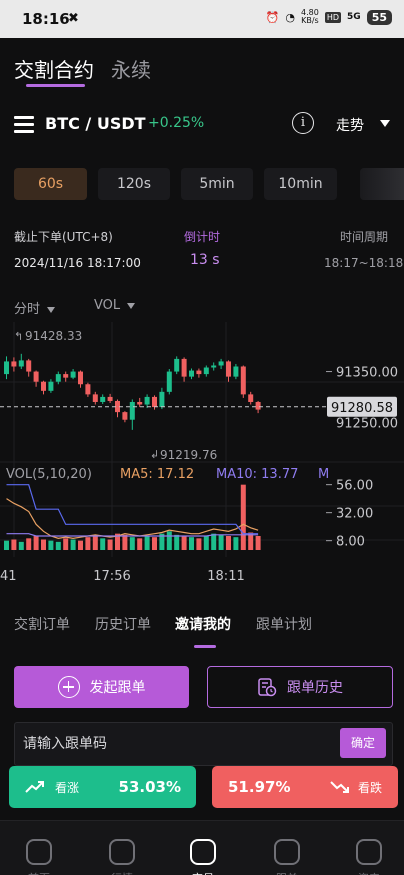  I want to click on copy-code-row: 确定, so click(203, 744).